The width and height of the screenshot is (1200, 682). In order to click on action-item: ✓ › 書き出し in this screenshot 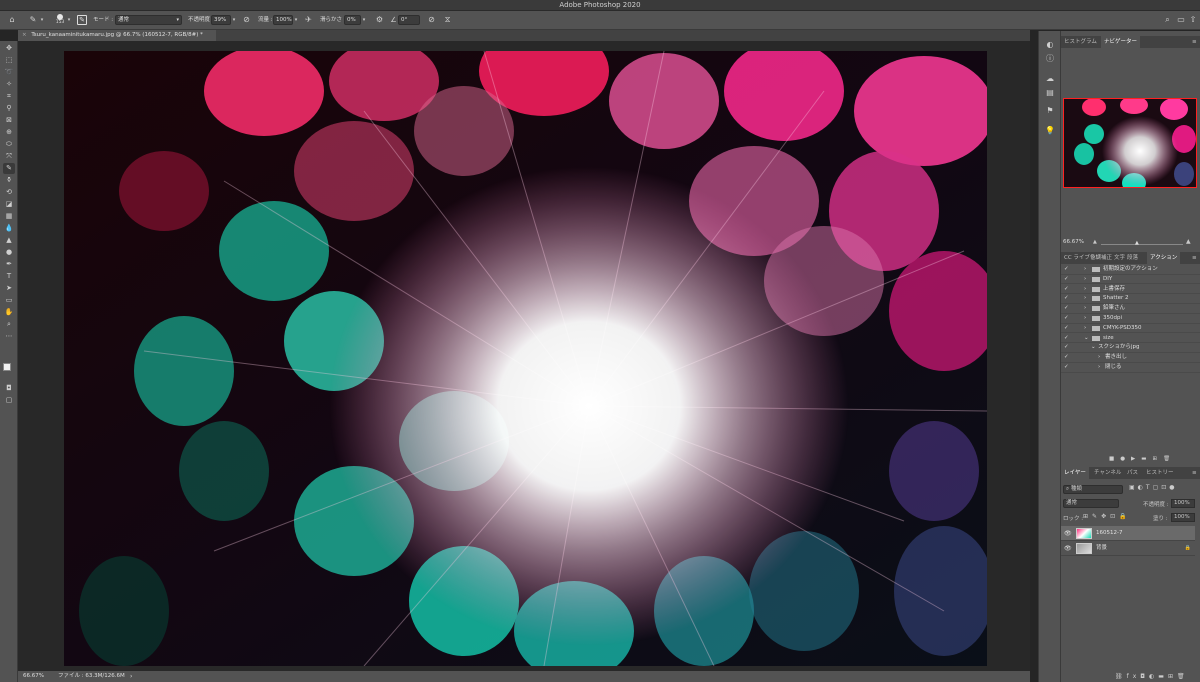, I will do `click(1130, 358)`.